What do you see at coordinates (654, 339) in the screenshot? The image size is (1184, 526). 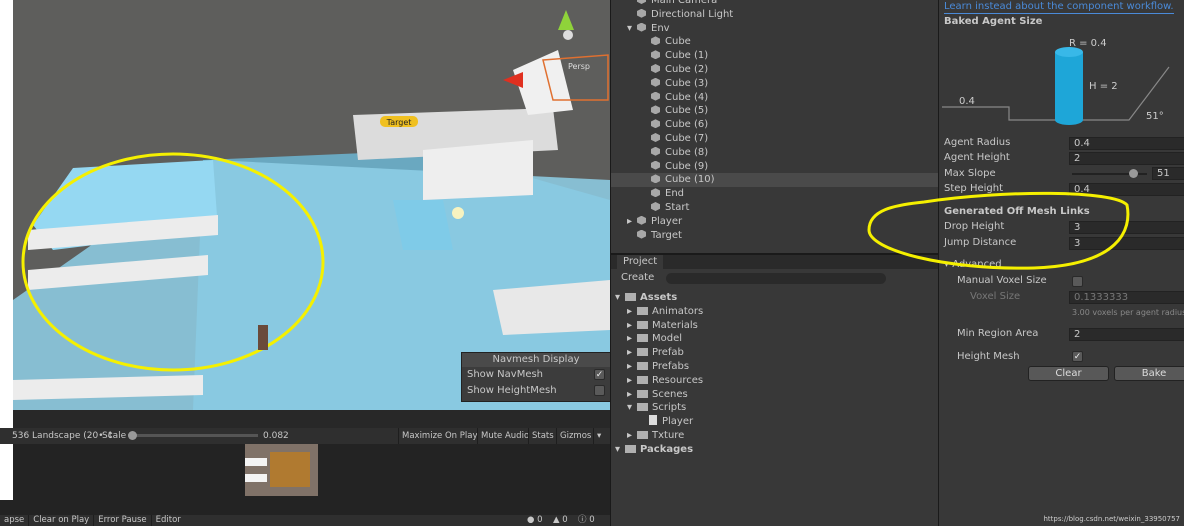 I see `project-item: ▸ Model` at bounding box center [654, 339].